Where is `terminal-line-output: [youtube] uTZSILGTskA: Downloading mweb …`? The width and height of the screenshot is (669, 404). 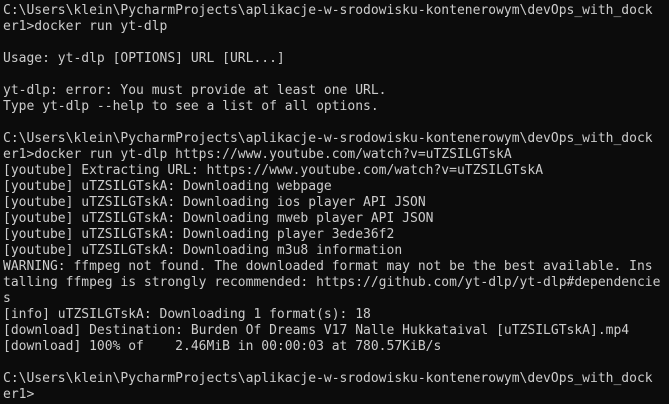
terminal-line-output: [youtube] uTZSILGTskA: Downloading mweb … is located at coordinates (218, 218).